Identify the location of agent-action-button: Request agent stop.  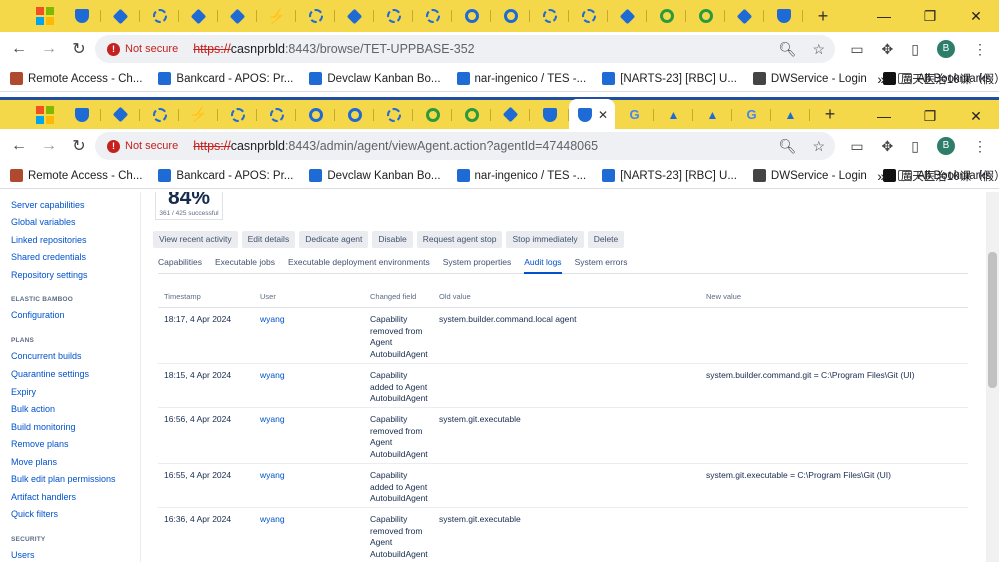
(459, 239).